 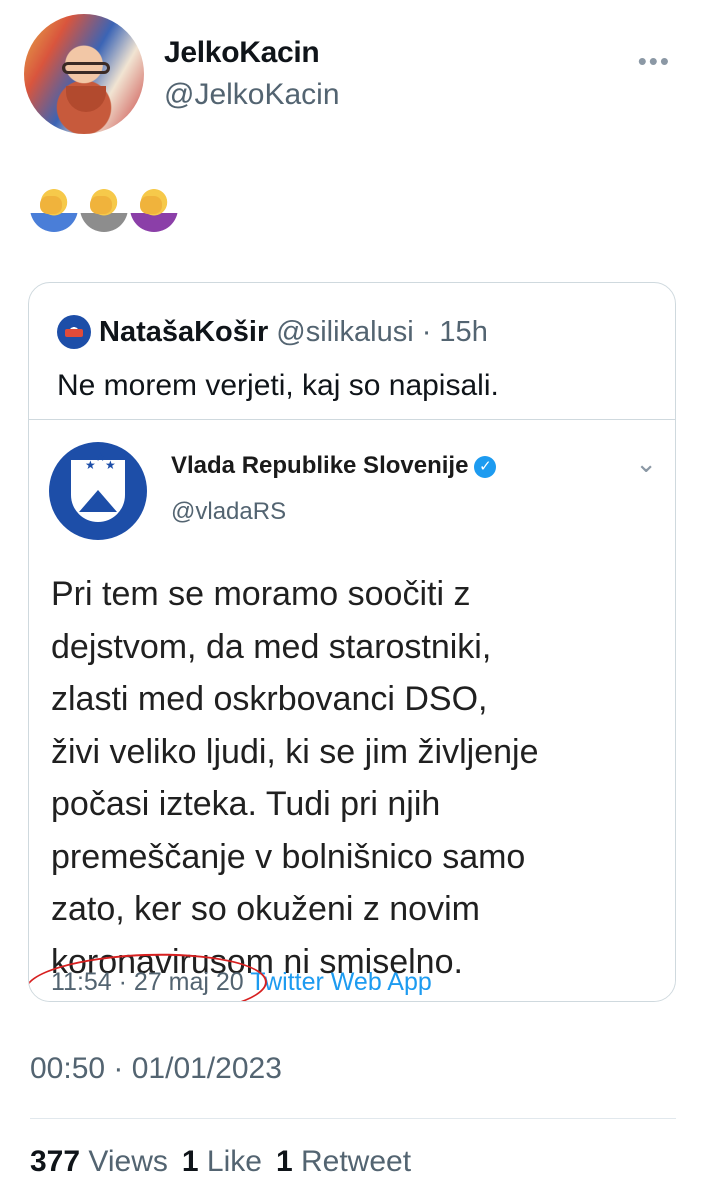 I want to click on tweet-timestamp: 00:50 · 01/01/2023, so click(x=156, y=1069).